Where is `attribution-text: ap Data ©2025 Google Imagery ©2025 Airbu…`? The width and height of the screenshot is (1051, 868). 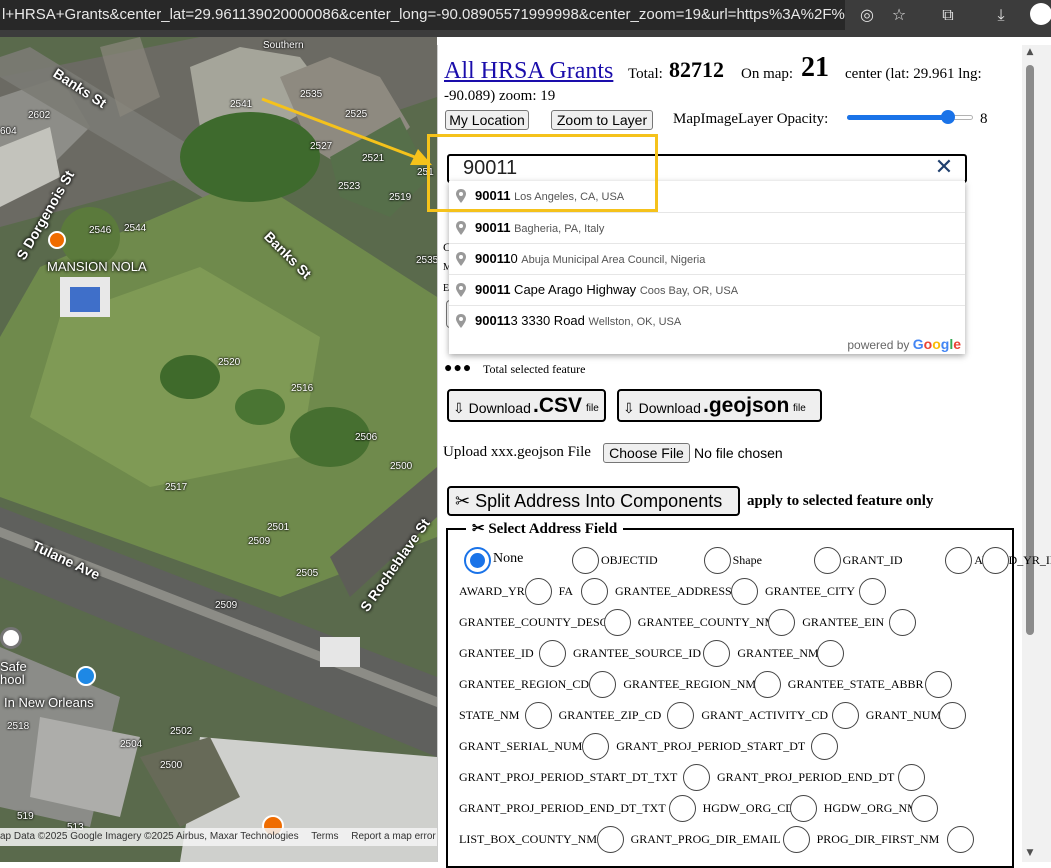
attribution-text: ap Data ©2025 Google Imagery ©2025 Airbu… is located at coordinates (149, 836).